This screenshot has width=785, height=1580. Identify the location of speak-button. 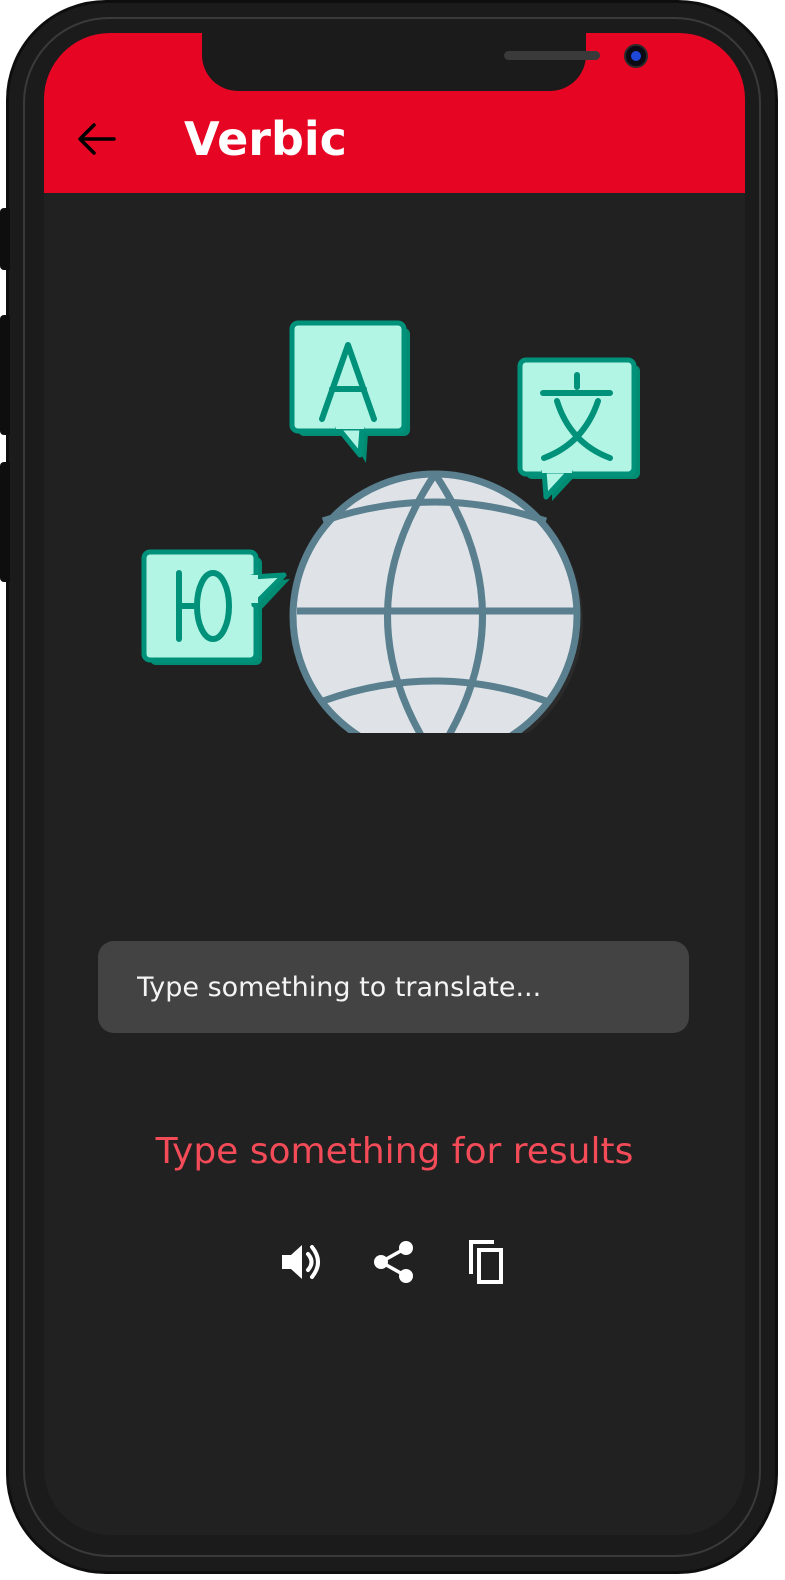
(300, 1262).